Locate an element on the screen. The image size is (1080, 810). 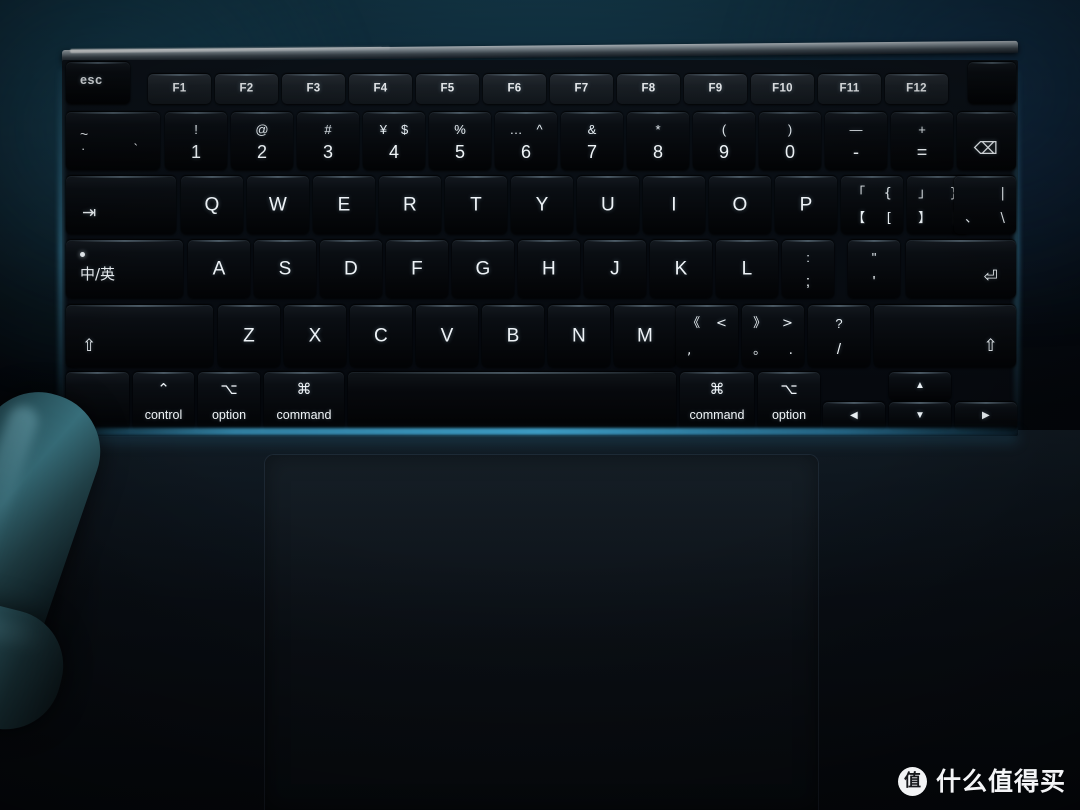
watermark: 值 什么值得买 is located at coordinates (981, 781).